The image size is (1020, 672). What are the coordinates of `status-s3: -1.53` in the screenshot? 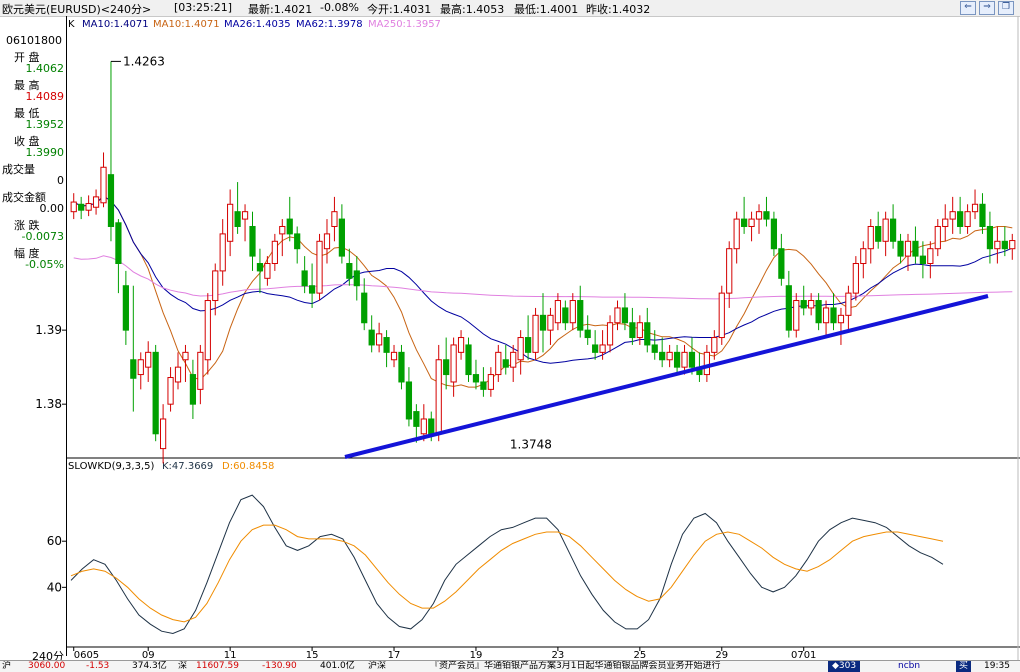 It's located at (98, 666).